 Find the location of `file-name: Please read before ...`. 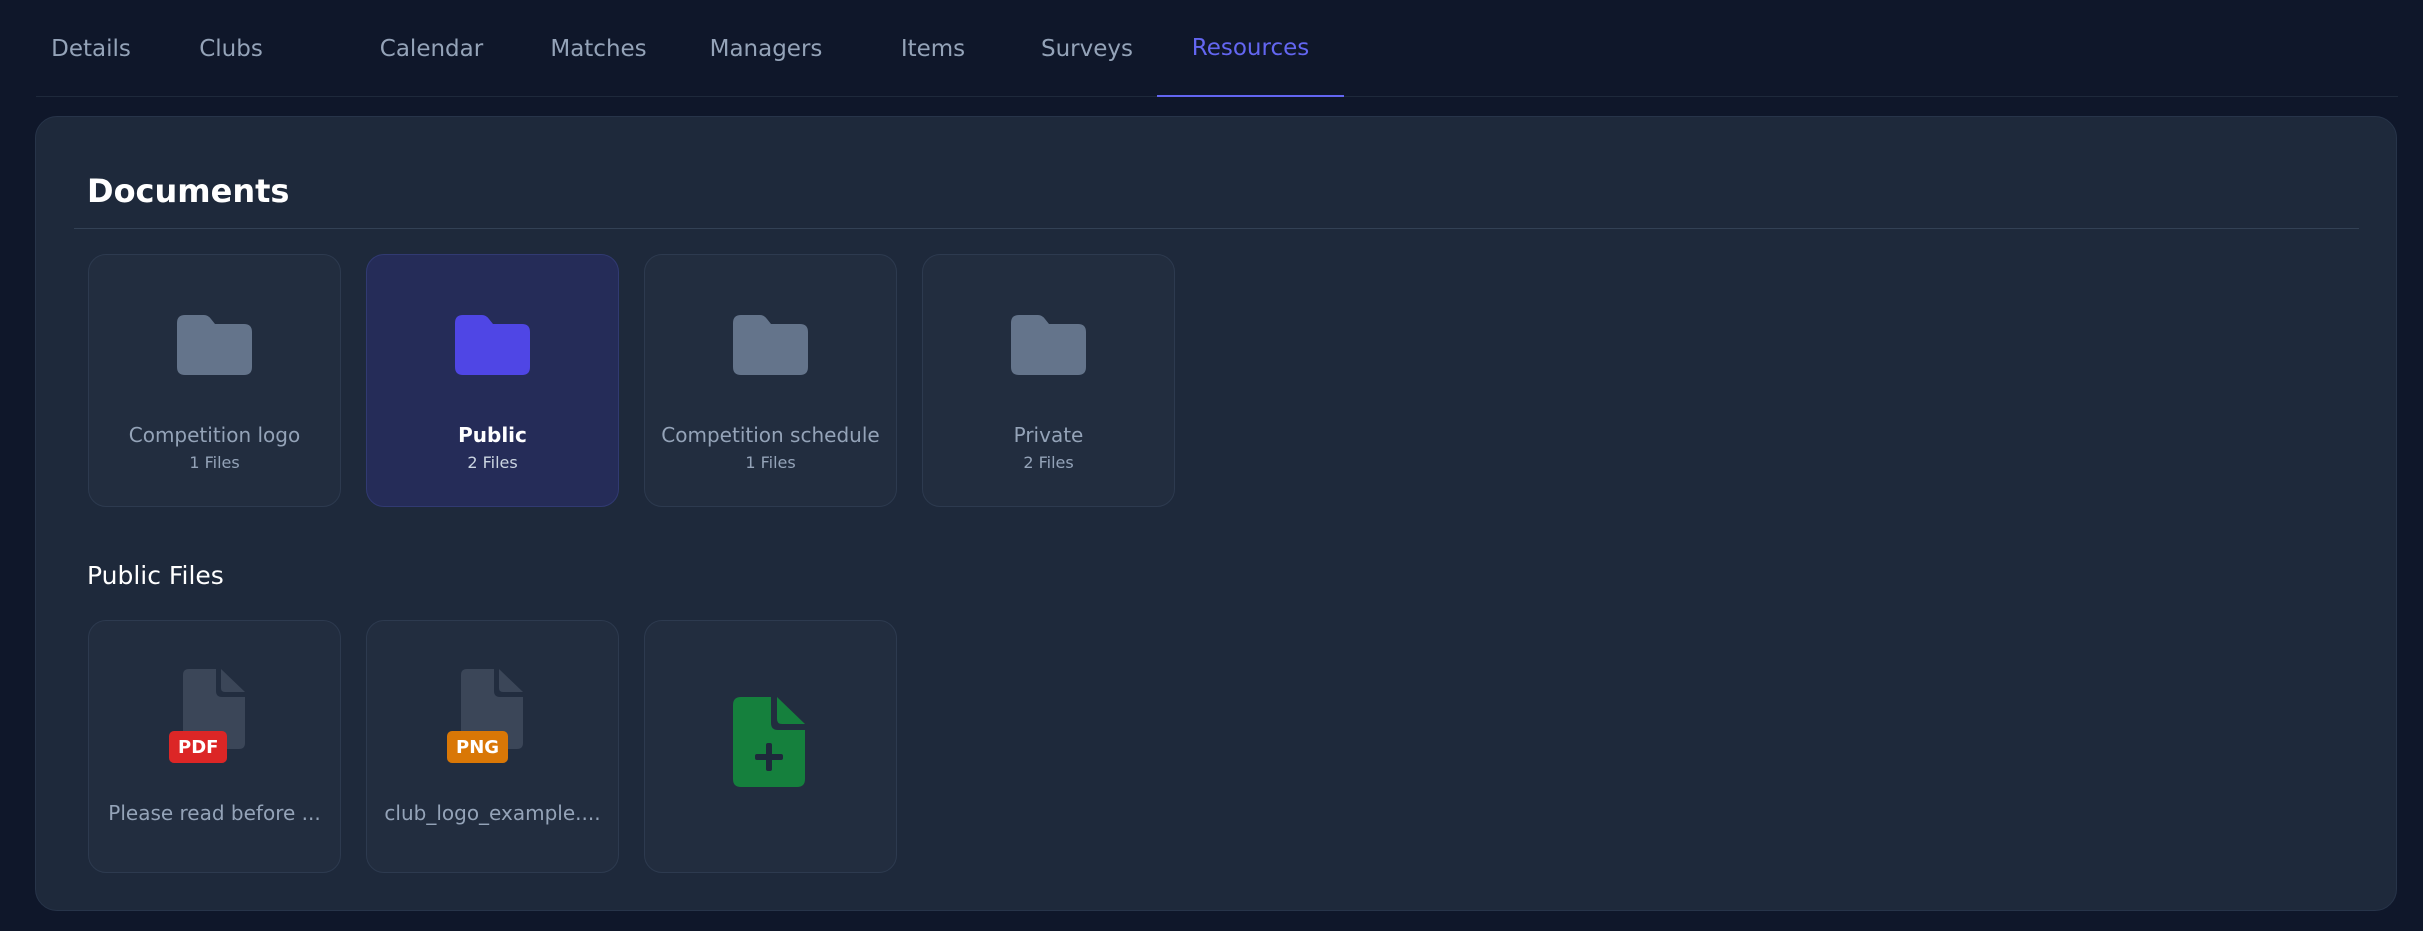

file-name: Please read before ... is located at coordinates (214, 813).